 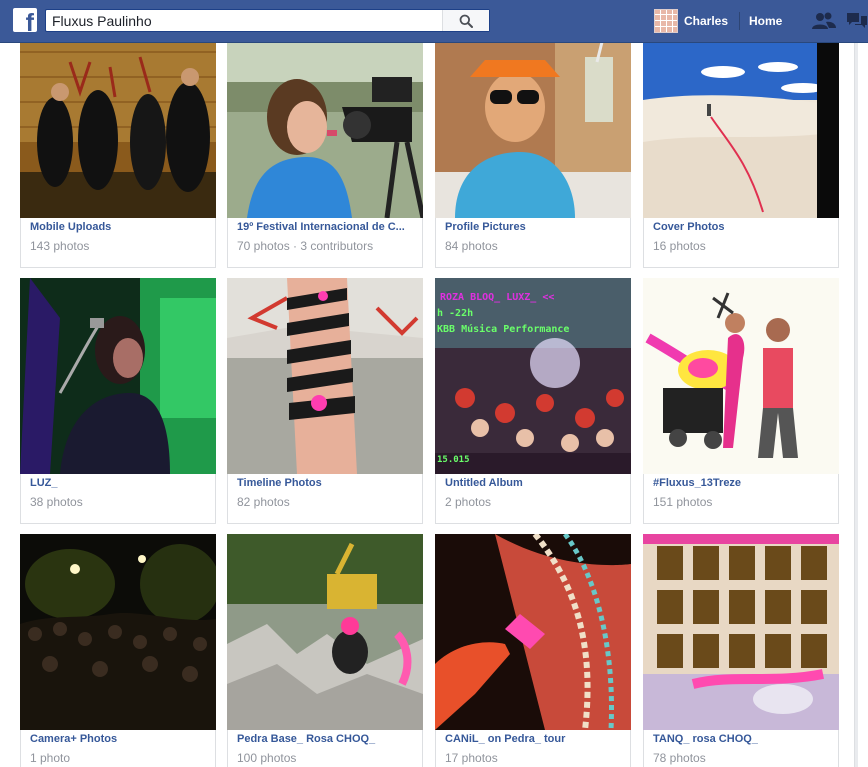 What do you see at coordinates (453, 460) in the screenshot?
I see `cover-caption-4: 15.015` at bounding box center [453, 460].